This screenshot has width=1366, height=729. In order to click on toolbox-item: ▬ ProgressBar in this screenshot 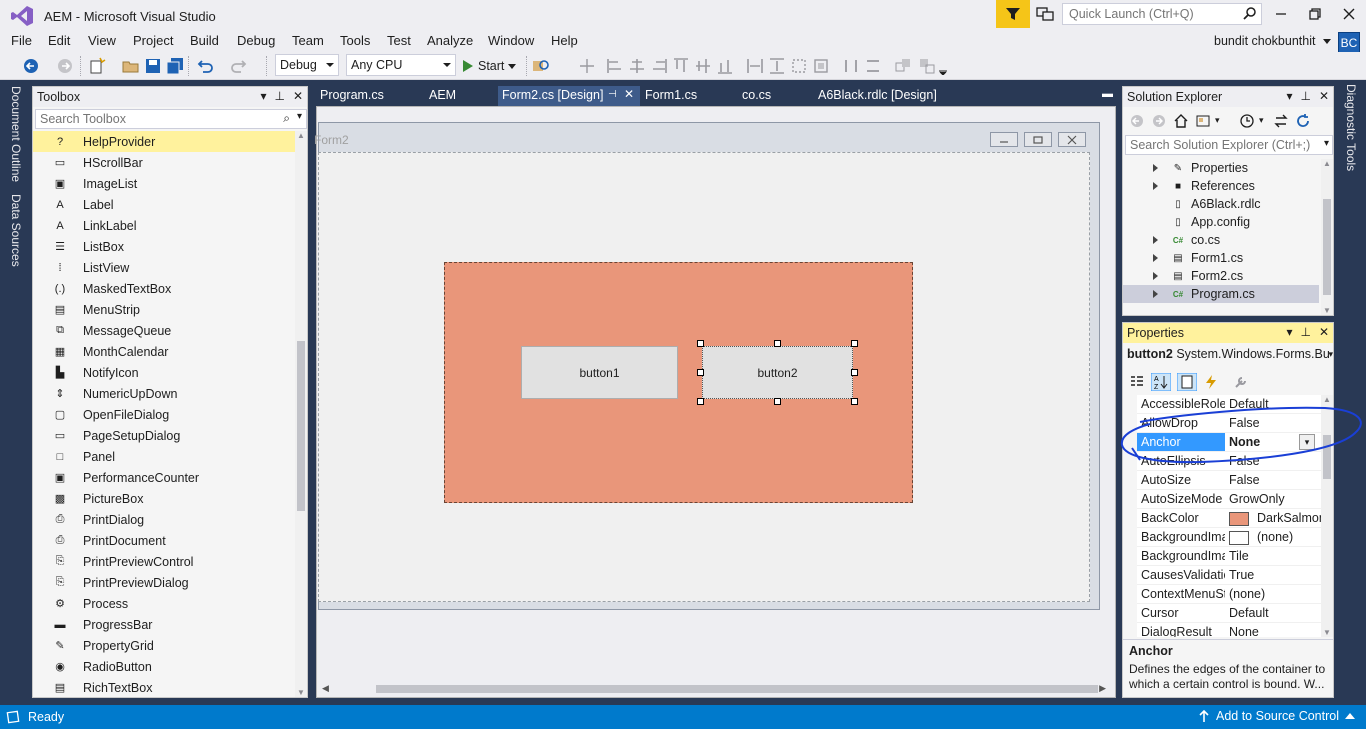, I will do `click(164, 624)`.